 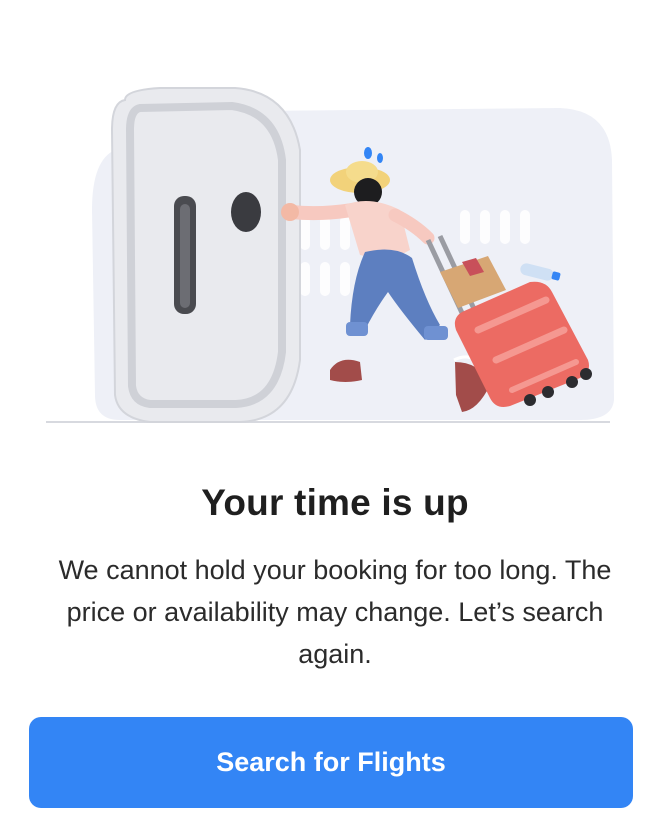 What do you see at coordinates (331, 762) in the screenshot?
I see `search-for-flights-button: Search for Flights` at bounding box center [331, 762].